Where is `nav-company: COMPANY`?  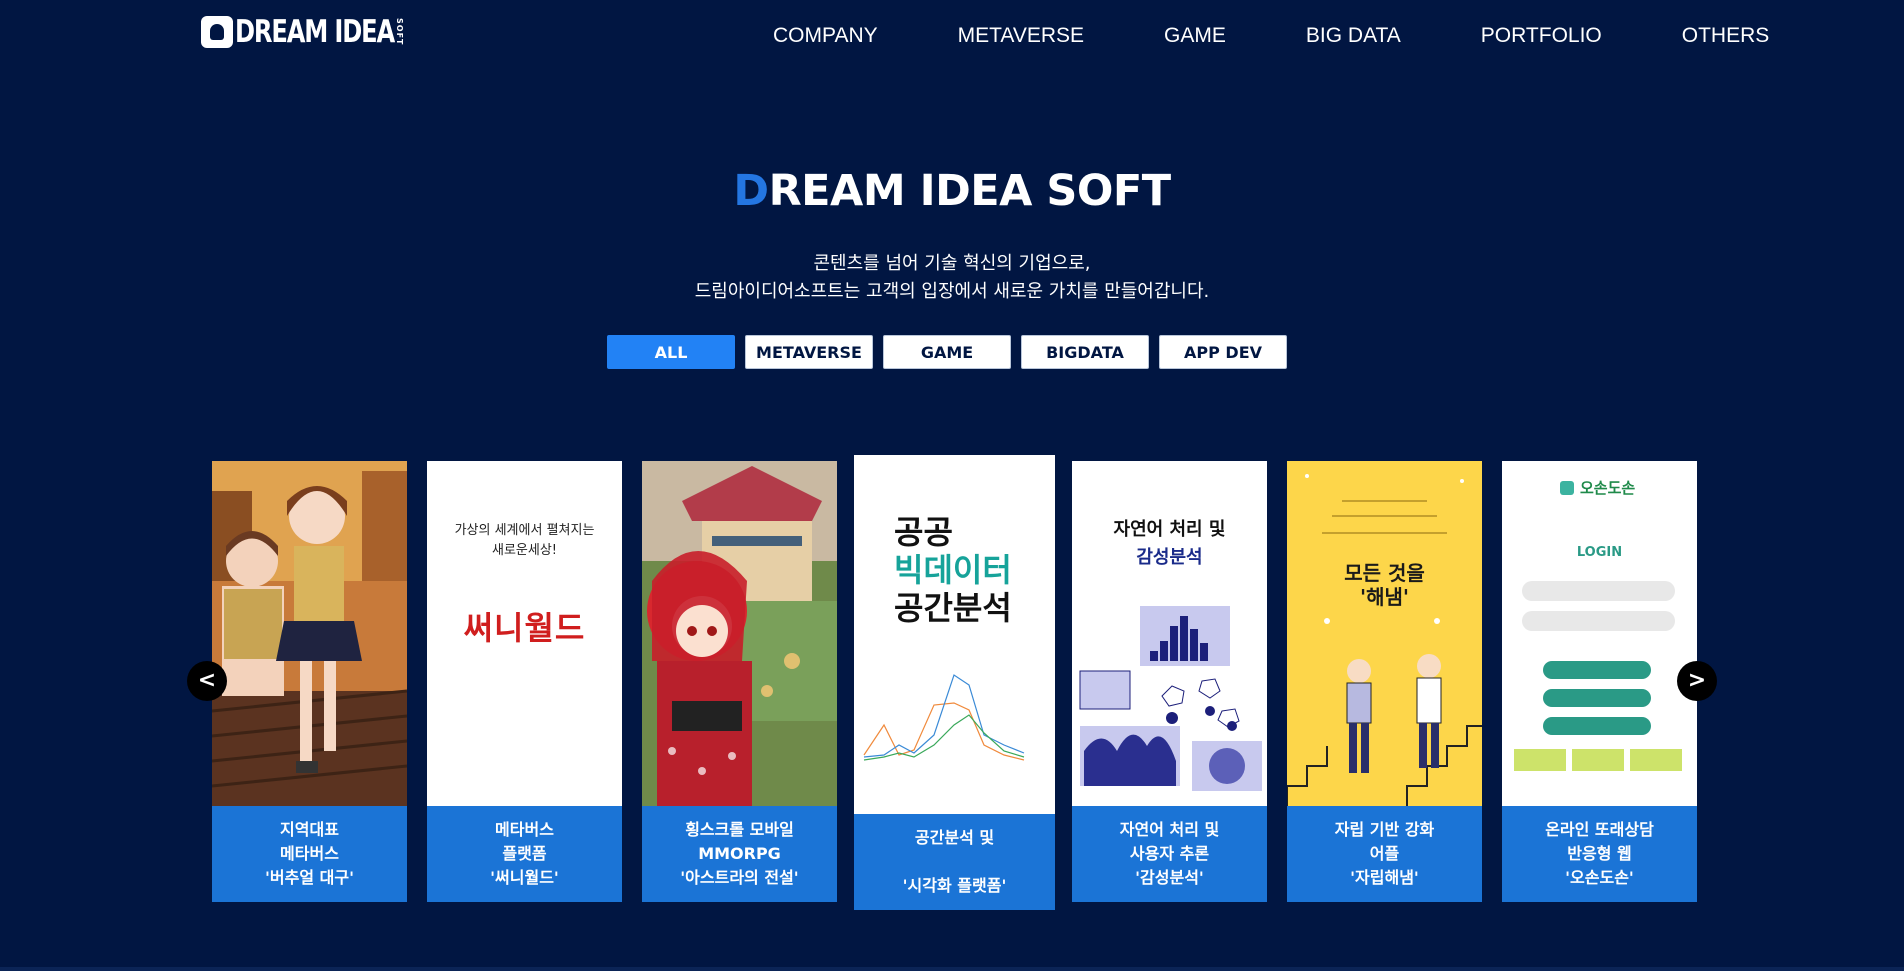 nav-company: COMPANY is located at coordinates (825, 36).